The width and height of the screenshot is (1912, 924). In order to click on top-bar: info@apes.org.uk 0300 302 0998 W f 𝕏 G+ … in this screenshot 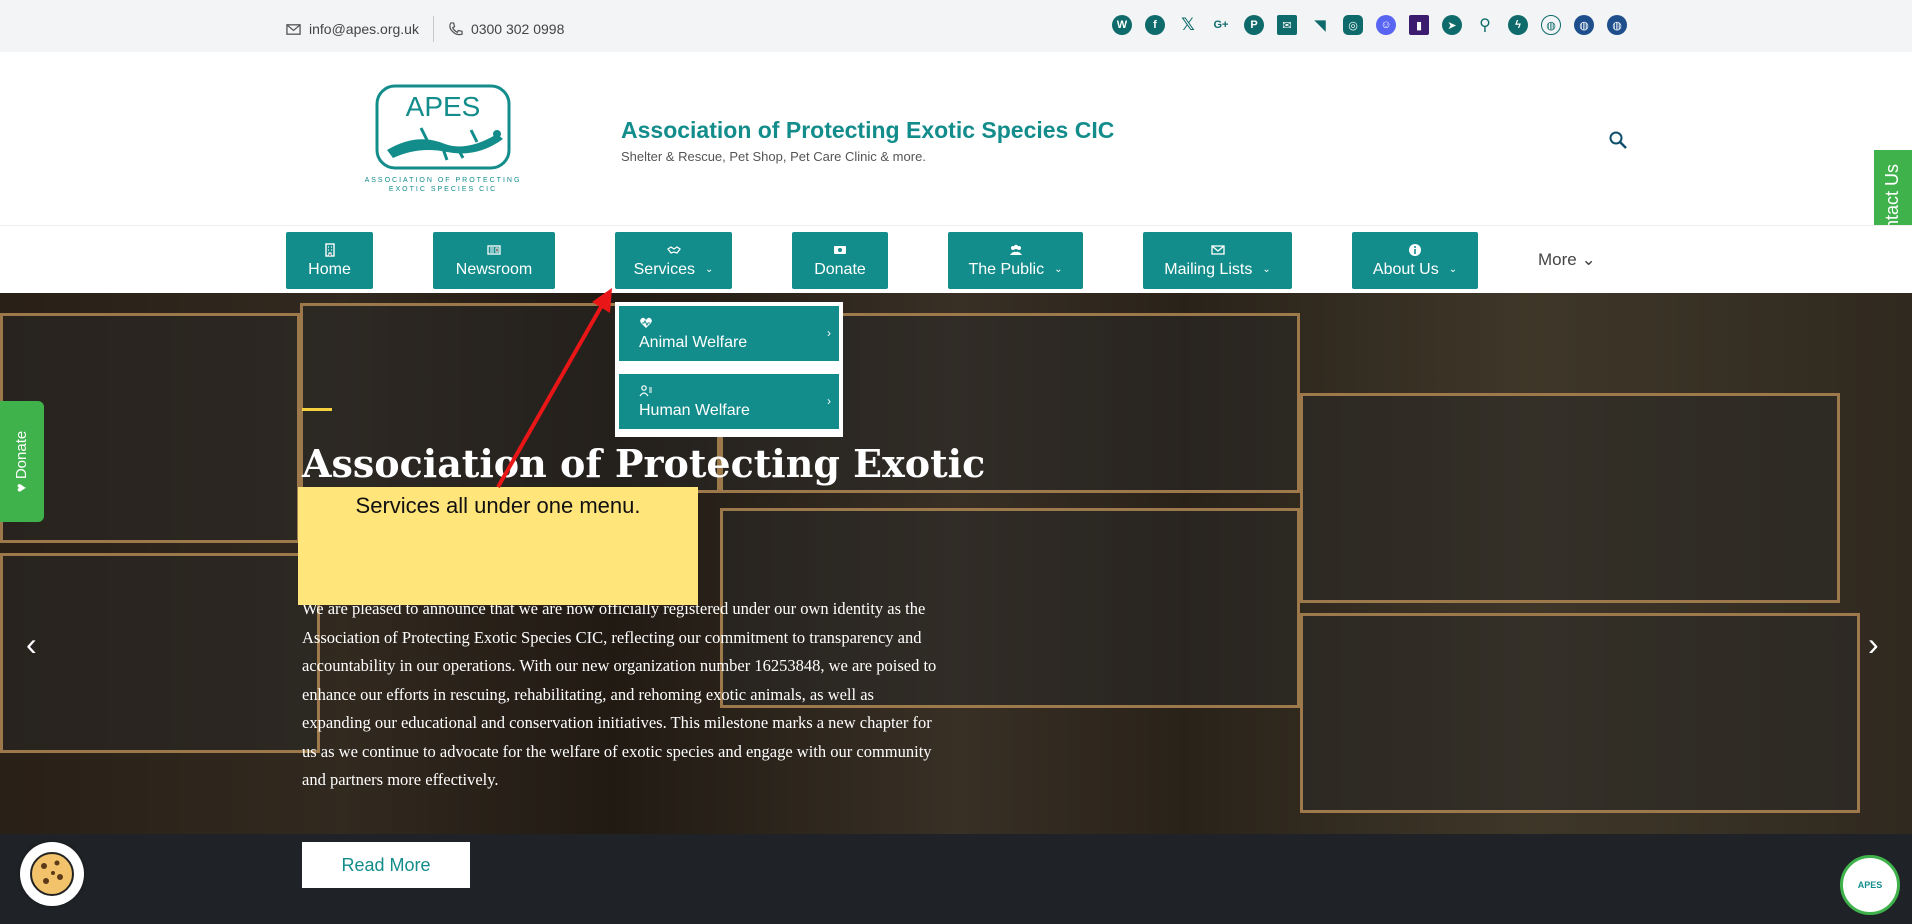, I will do `click(956, 26)`.